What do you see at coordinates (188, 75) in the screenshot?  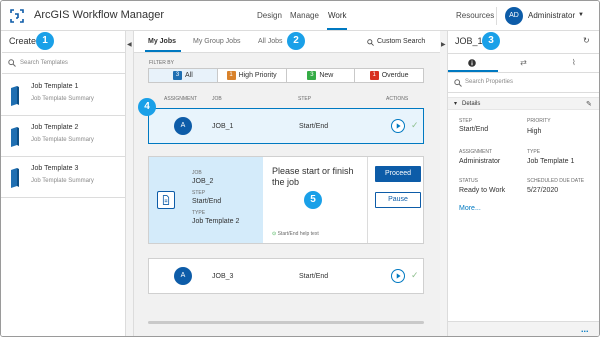 I see `filter-label-text: All` at bounding box center [188, 75].